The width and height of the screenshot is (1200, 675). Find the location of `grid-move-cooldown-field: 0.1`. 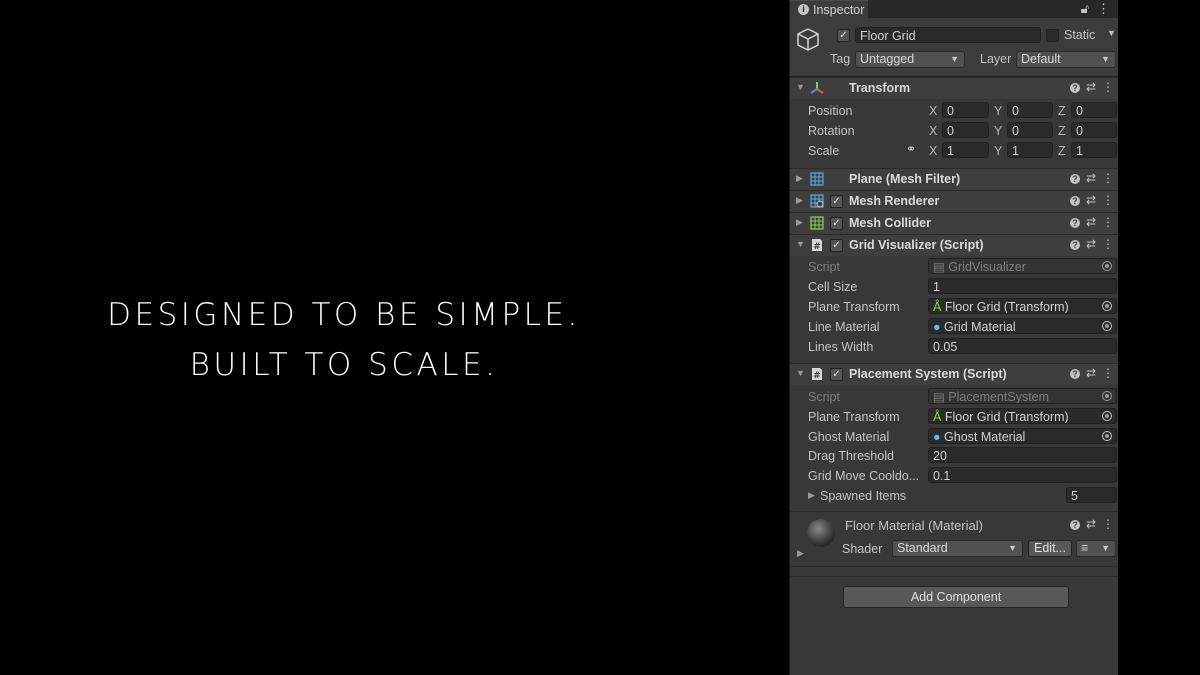

grid-move-cooldown-field: 0.1 is located at coordinates (1022, 475).